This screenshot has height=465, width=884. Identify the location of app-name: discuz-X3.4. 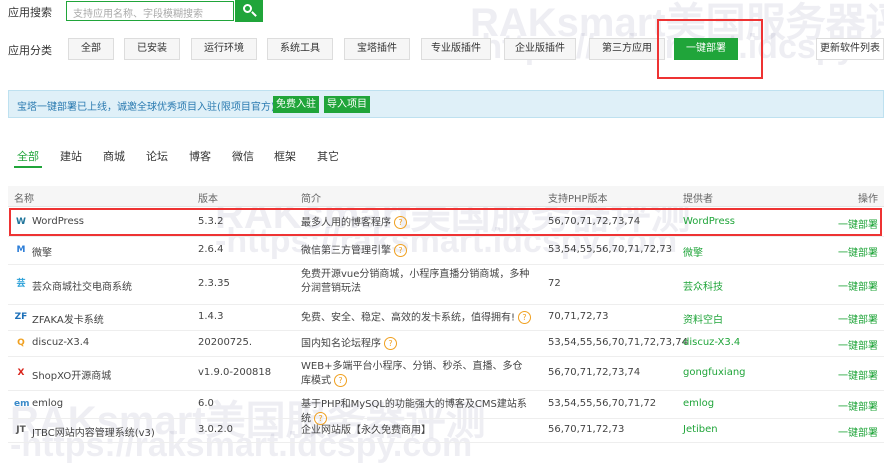
(61, 342).